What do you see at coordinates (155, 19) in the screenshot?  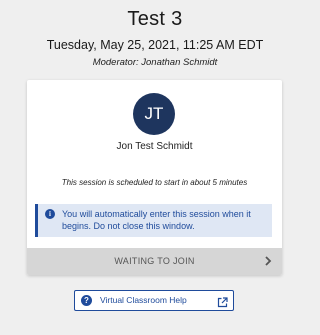 I see `page-title: Test 3` at bounding box center [155, 19].